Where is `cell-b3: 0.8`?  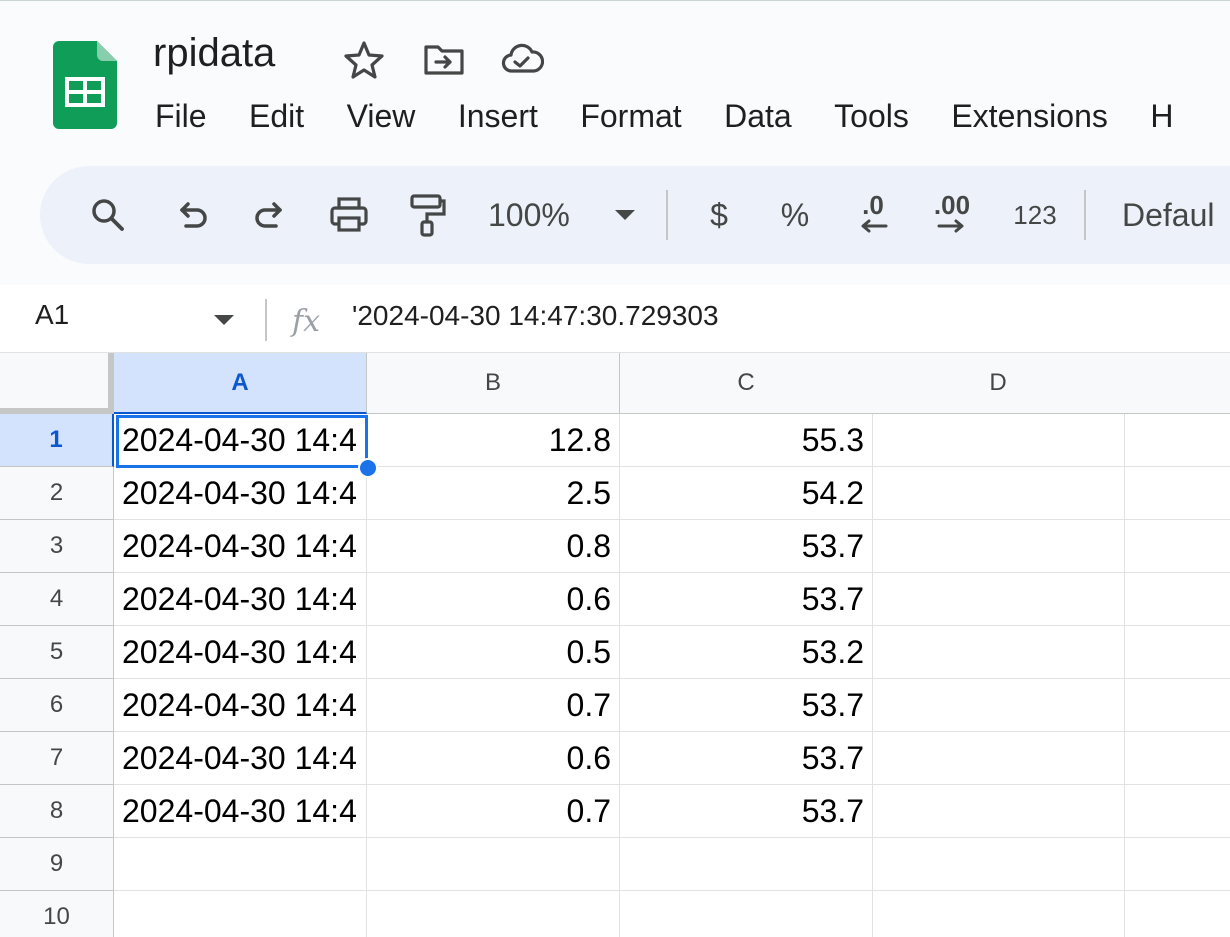
cell-b3: 0.8 is located at coordinates (493, 546).